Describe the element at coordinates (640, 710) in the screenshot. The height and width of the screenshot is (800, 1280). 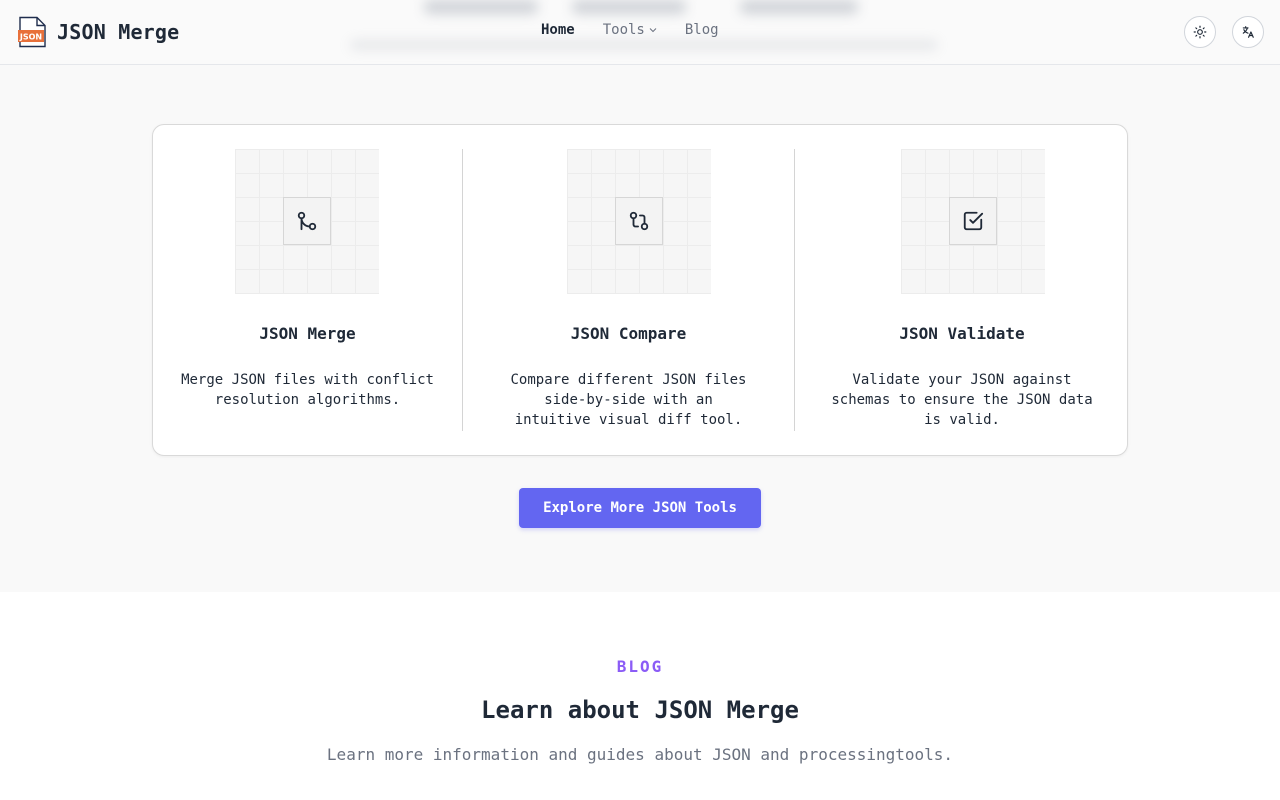
I see `blog-title: Learn about JSON Merge` at that location.